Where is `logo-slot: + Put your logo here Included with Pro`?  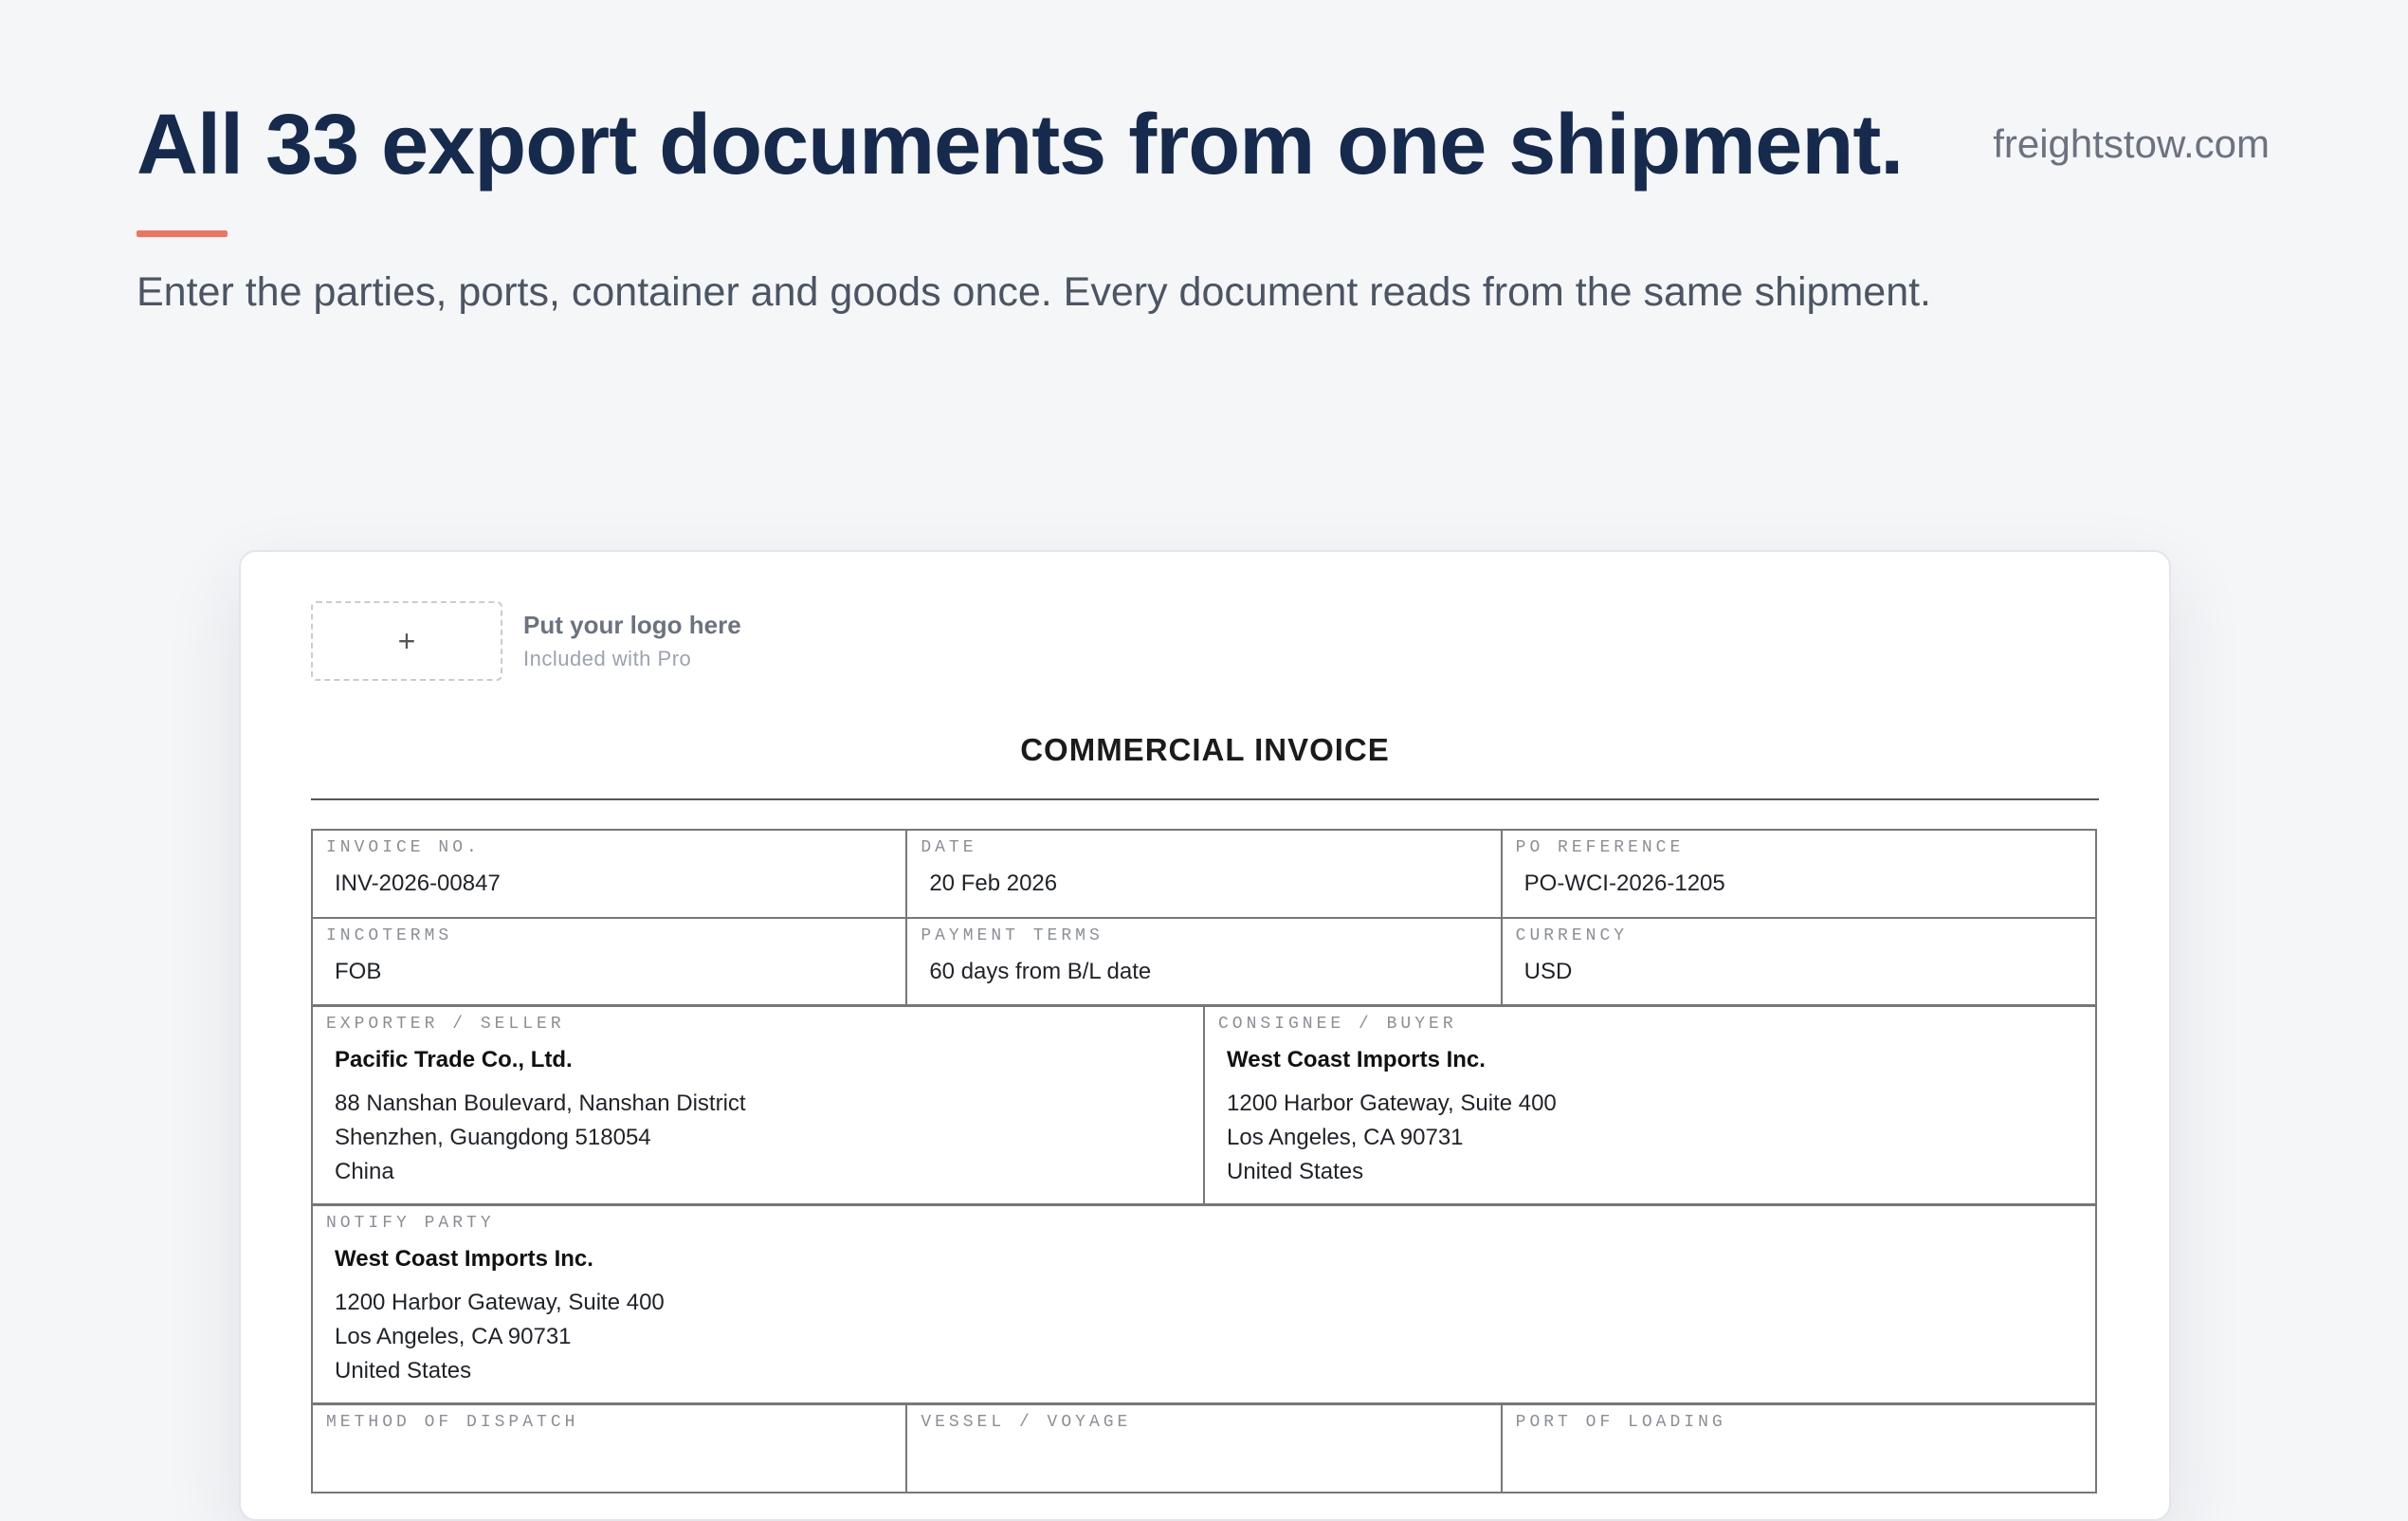
logo-slot: + Put your logo here Included with Pro is located at coordinates (526, 641).